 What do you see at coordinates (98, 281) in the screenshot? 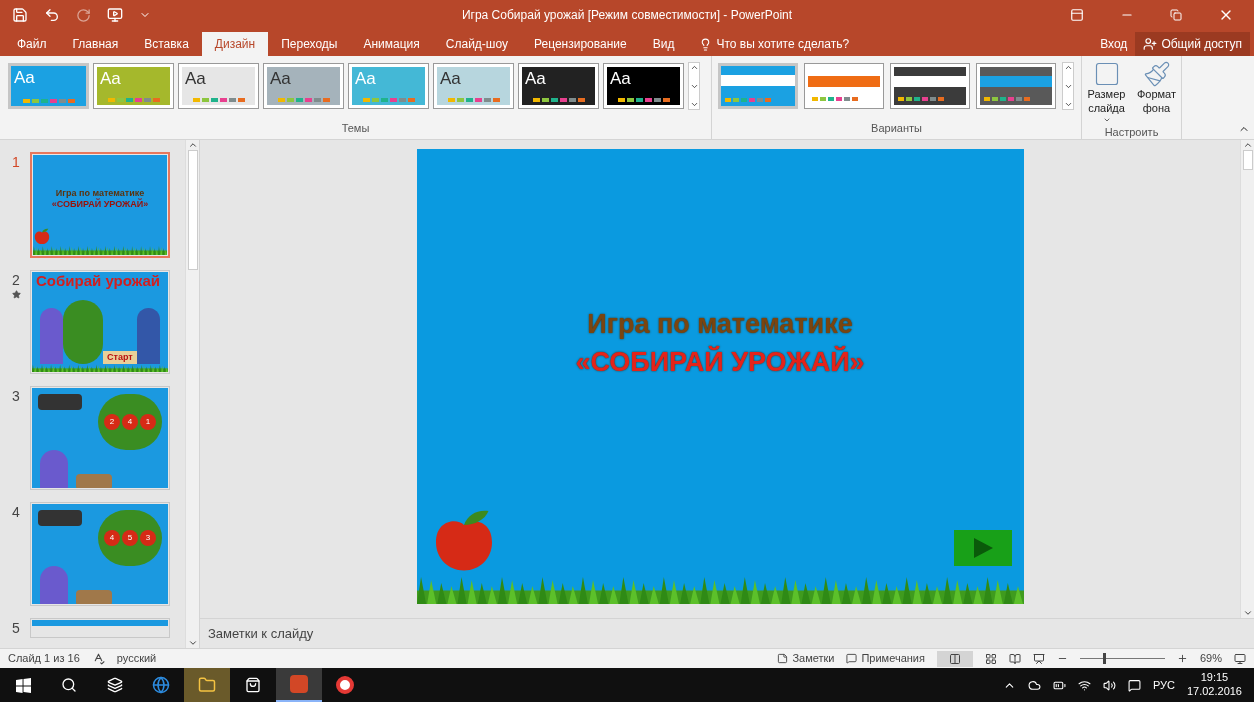
I see `thumbnail-title: Собирай урожай` at bounding box center [98, 281].